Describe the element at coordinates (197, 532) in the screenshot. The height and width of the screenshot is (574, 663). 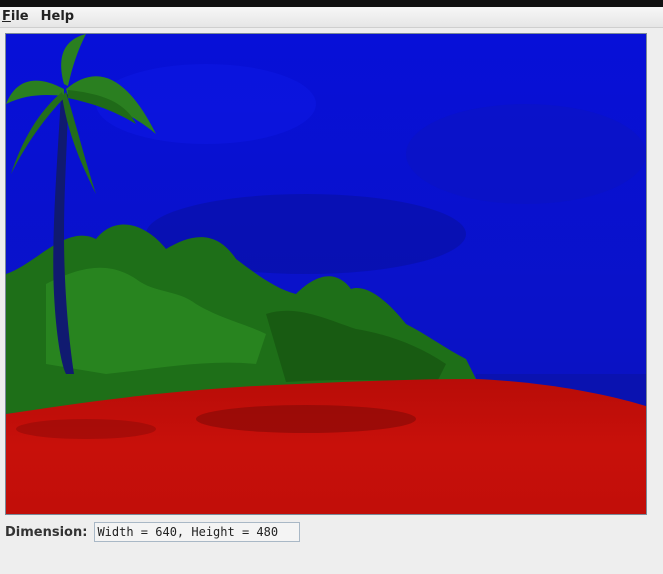
I see `dimension-field` at that location.